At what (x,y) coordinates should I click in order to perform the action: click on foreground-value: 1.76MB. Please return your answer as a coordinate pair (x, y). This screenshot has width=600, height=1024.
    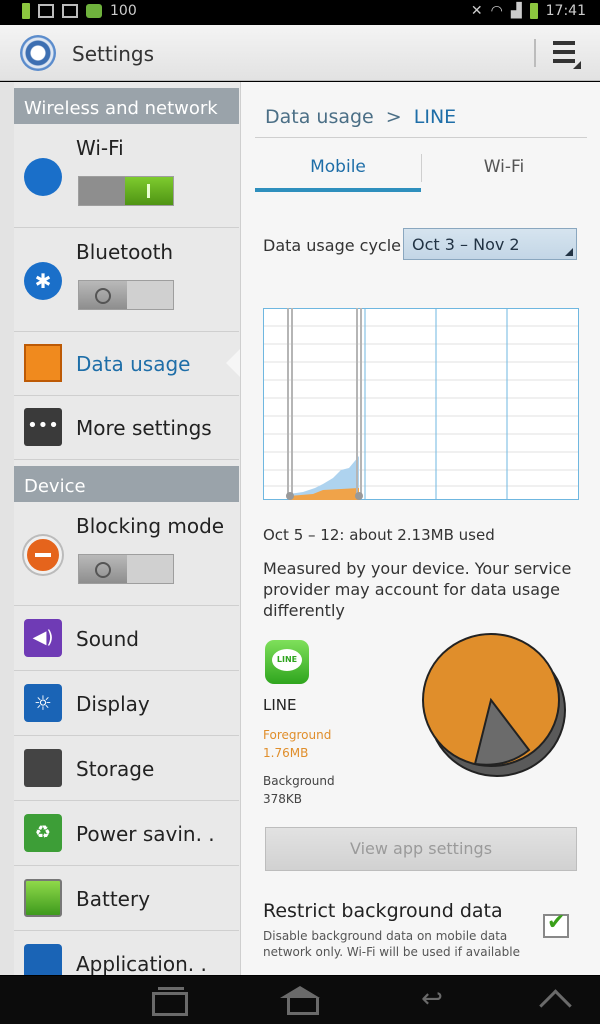
    Looking at the image, I should click on (286, 753).